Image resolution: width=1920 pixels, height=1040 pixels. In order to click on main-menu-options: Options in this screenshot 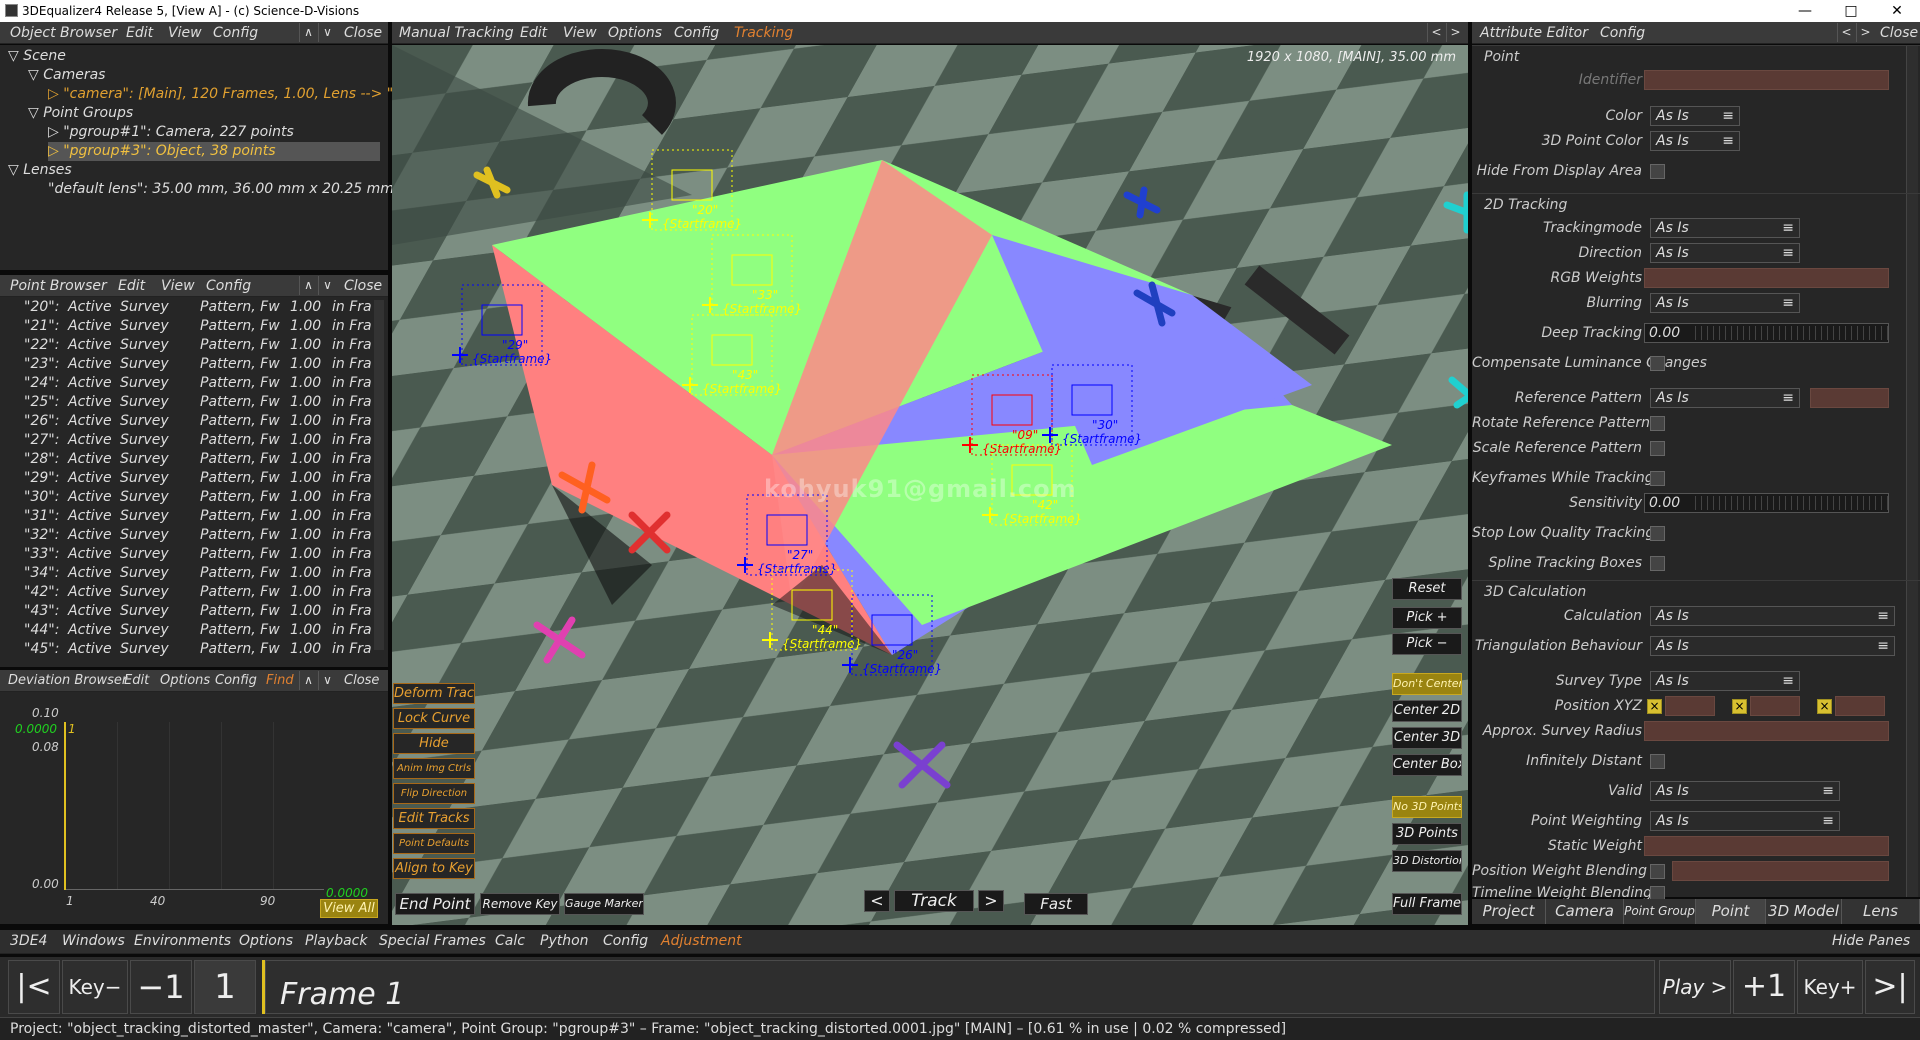, I will do `click(266, 941)`.